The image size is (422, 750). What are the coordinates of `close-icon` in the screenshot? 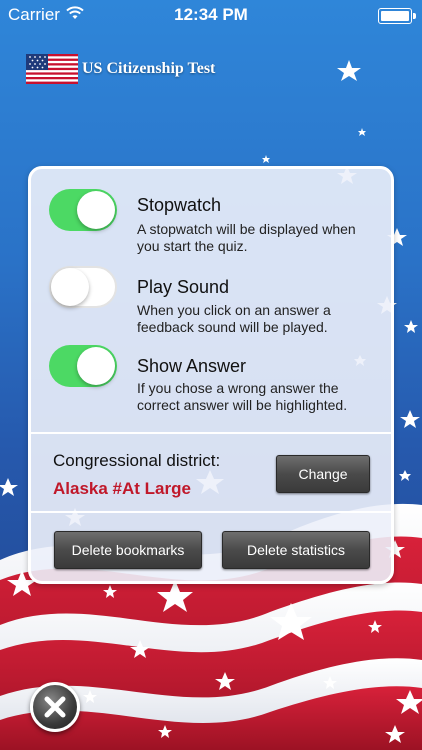 It's located at (55, 707).